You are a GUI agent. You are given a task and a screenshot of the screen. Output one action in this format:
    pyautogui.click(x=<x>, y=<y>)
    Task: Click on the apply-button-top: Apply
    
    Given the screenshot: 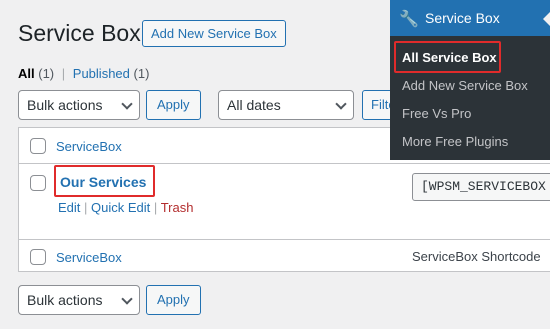 What is the action you would take?
    pyautogui.click(x=173, y=105)
    